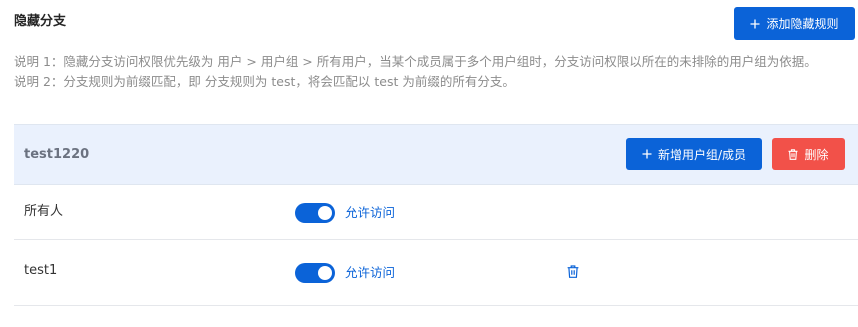  Describe the element at coordinates (816, 154) in the screenshot. I see `delete-rule-label: 删除` at that location.